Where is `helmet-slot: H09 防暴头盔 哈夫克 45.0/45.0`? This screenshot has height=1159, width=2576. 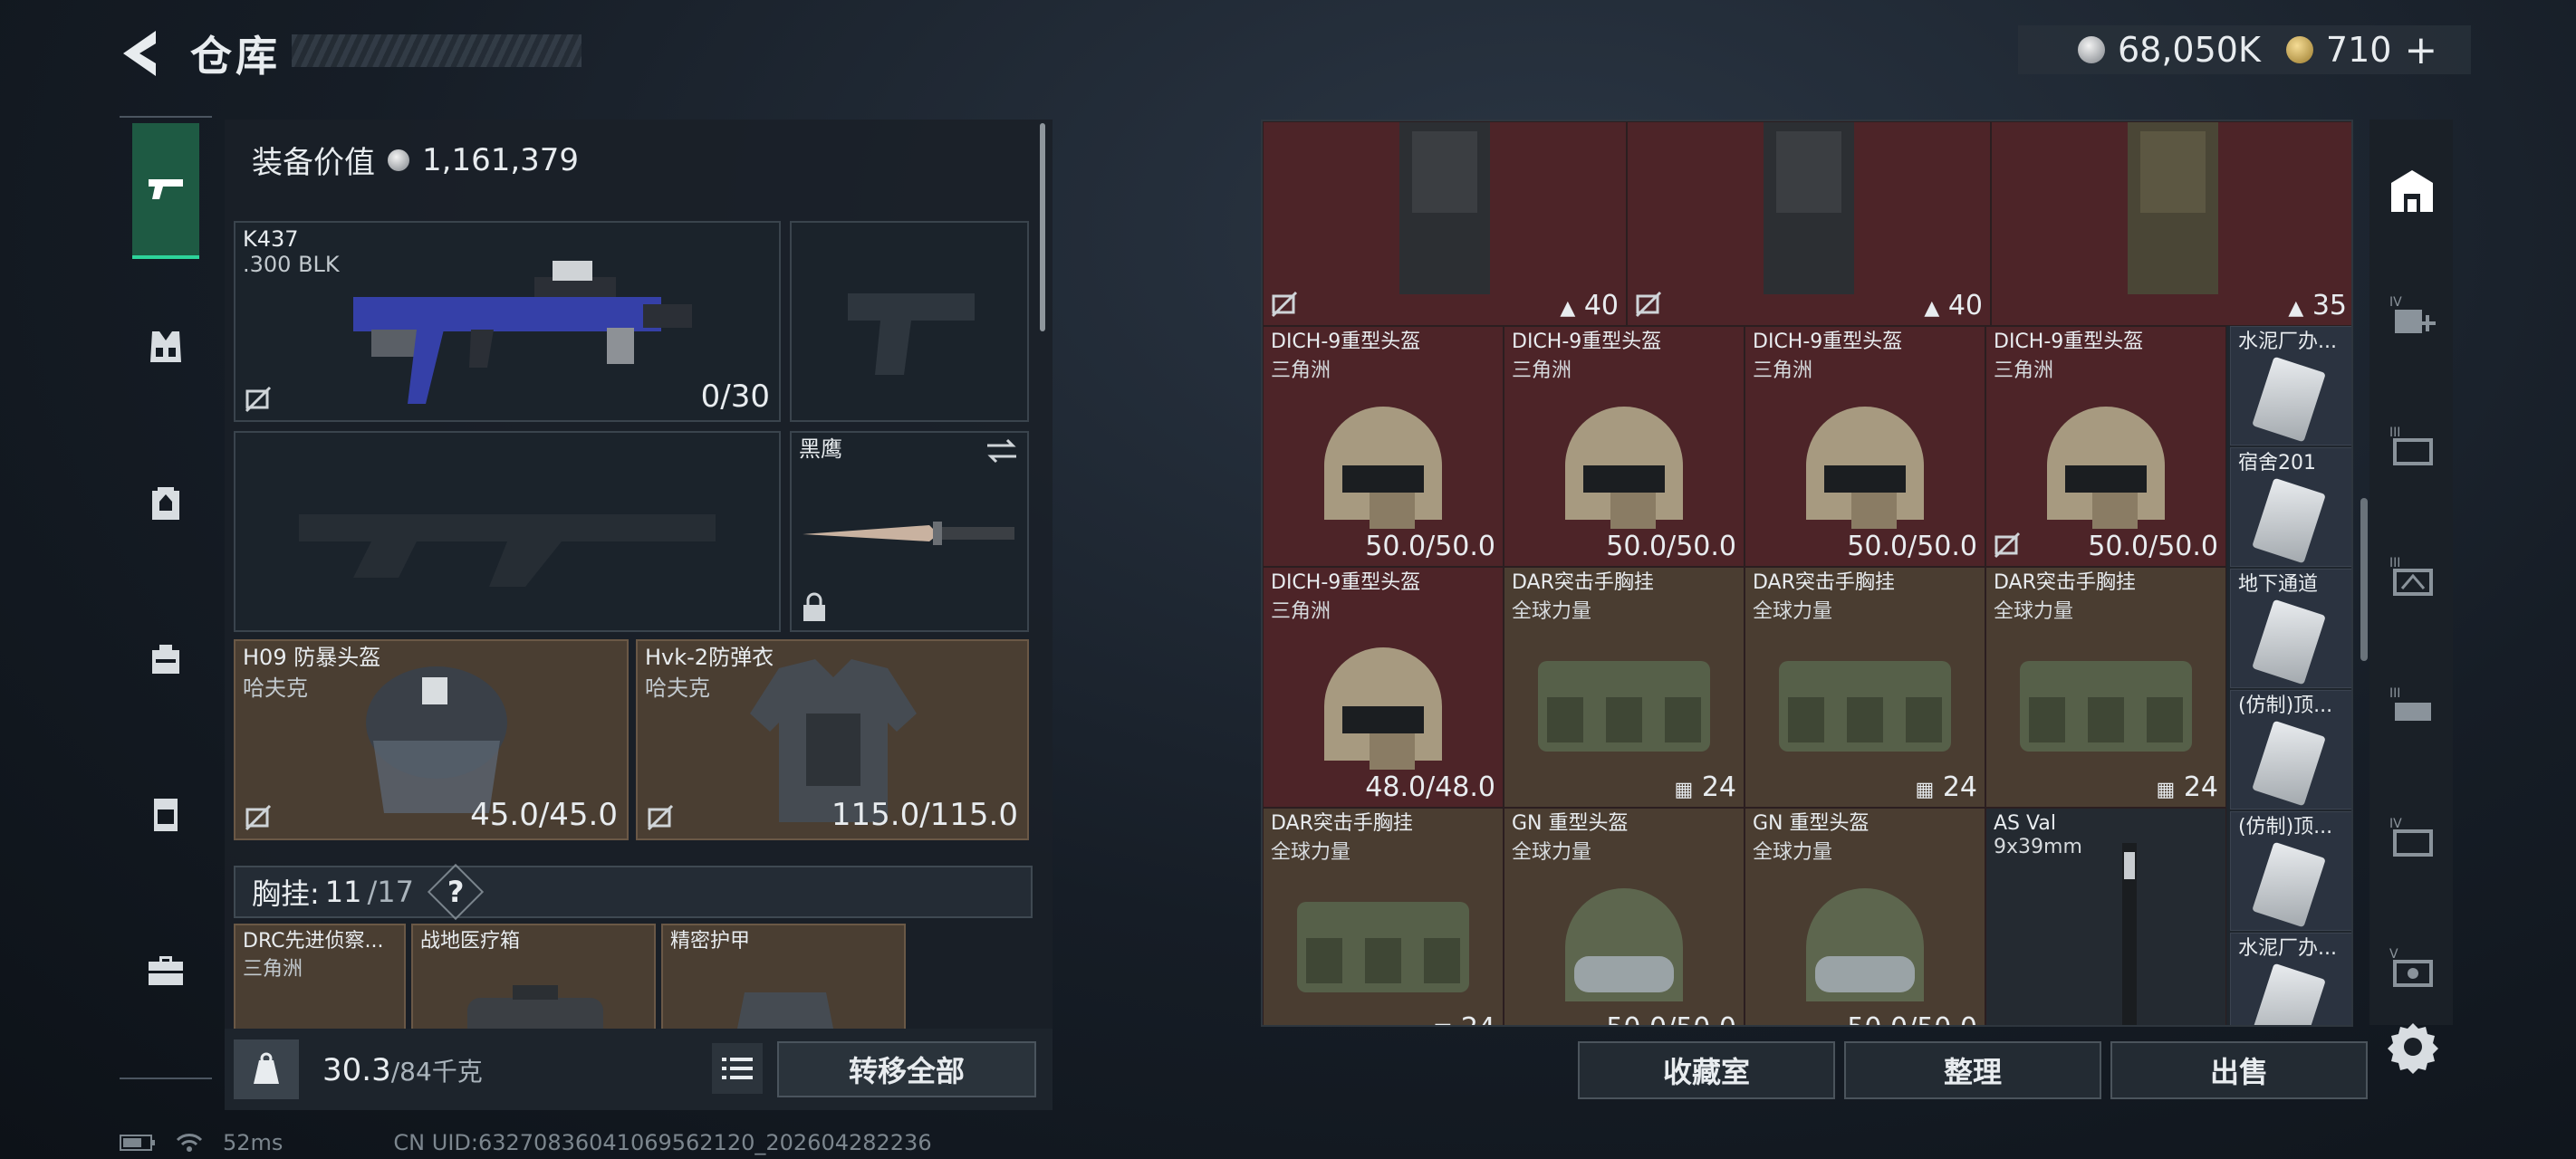 helmet-slot: H09 防暴头盔 哈夫克 45.0/45.0 is located at coordinates (431, 739).